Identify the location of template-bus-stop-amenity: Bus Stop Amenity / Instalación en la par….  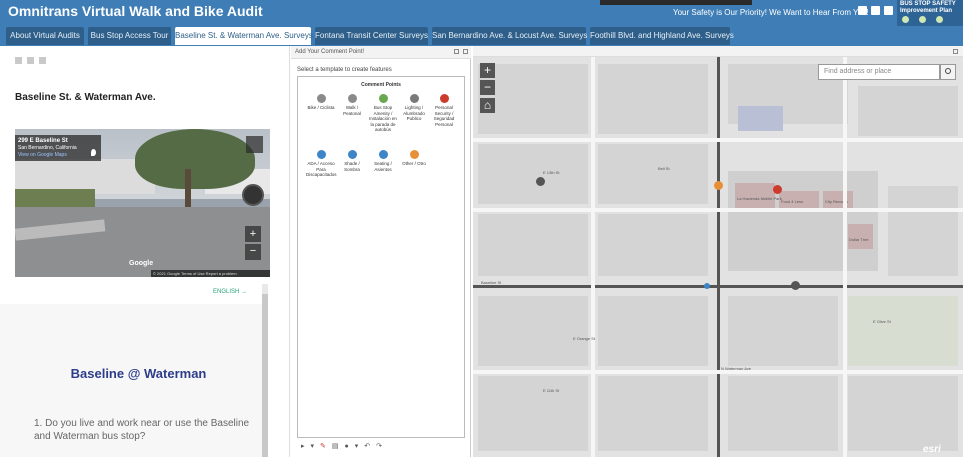
(383, 113).